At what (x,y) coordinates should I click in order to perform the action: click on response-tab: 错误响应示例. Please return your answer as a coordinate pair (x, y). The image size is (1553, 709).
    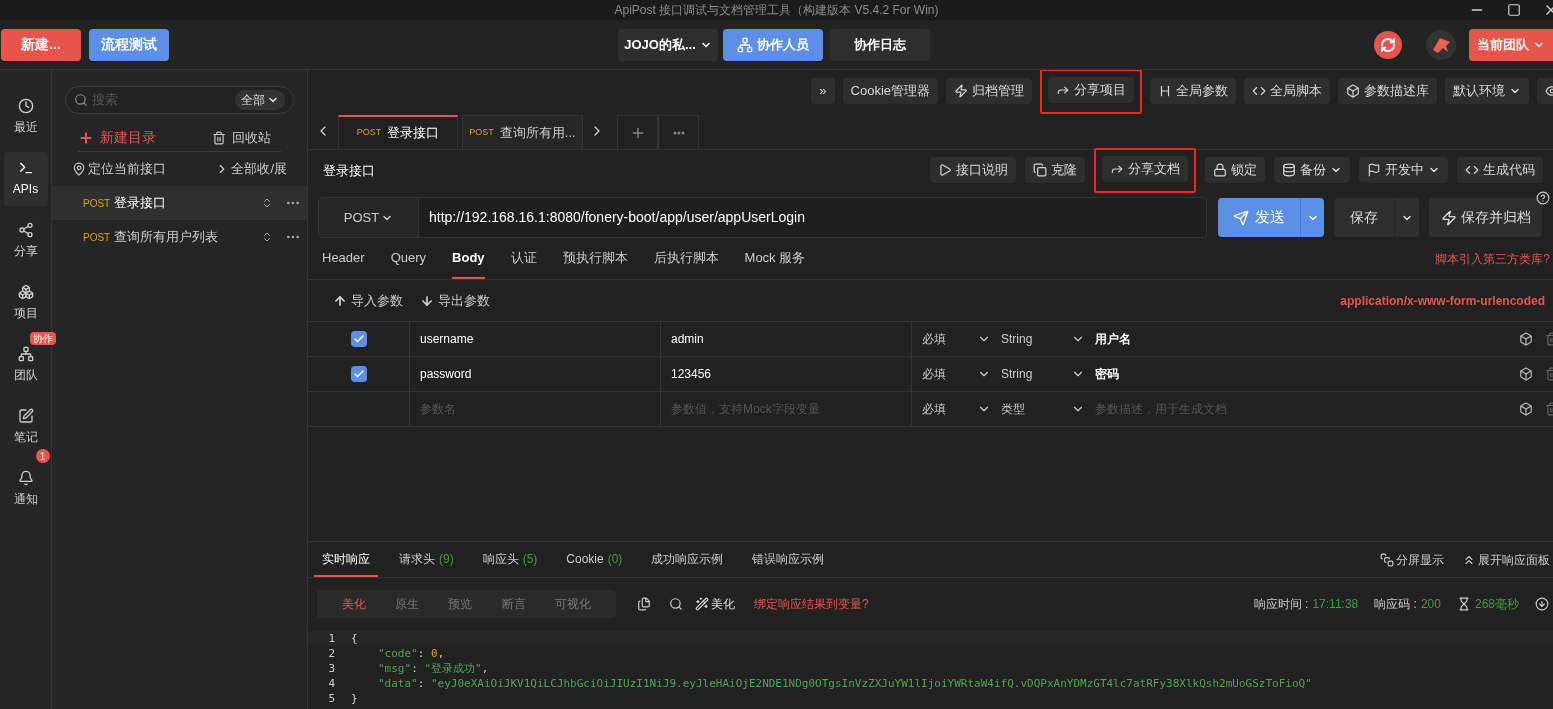
    Looking at the image, I should click on (788, 559).